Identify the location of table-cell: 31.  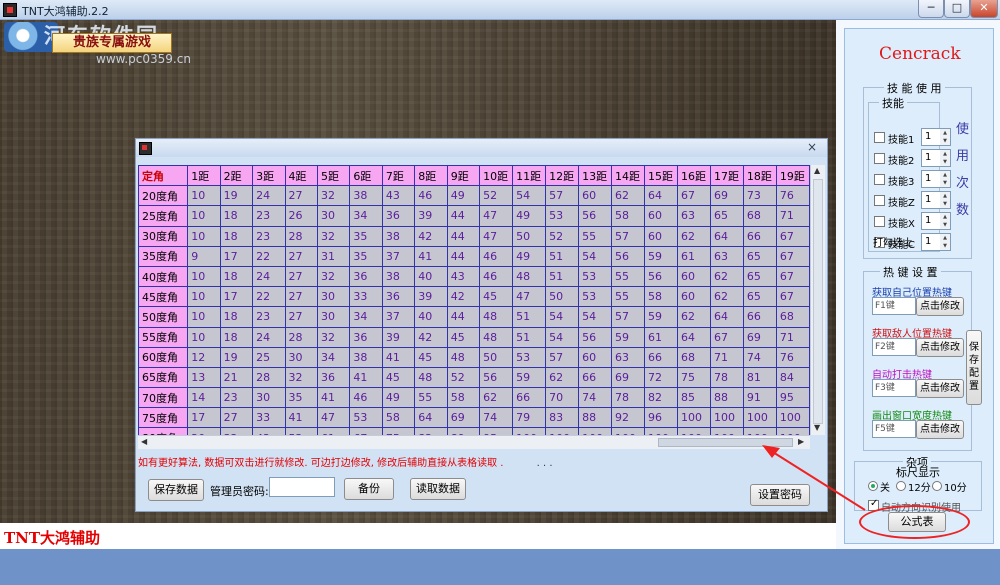
(333, 256).